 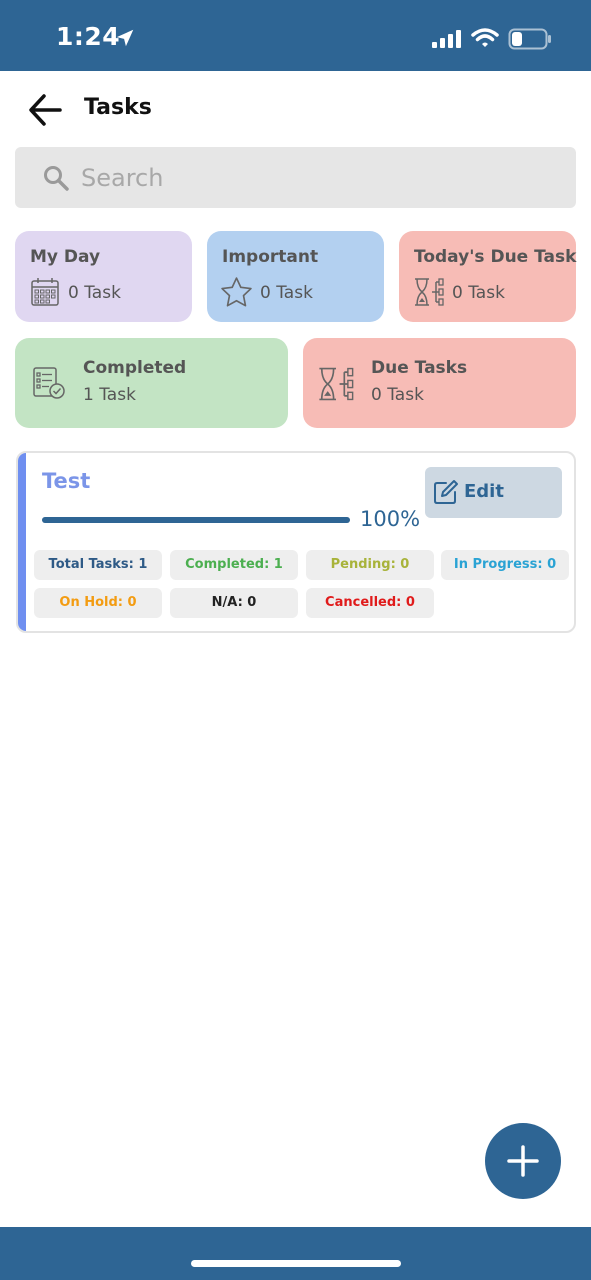 What do you see at coordinates (321, 178) in the screenshot?
I see `search-input` at bounding box center [321, 178].